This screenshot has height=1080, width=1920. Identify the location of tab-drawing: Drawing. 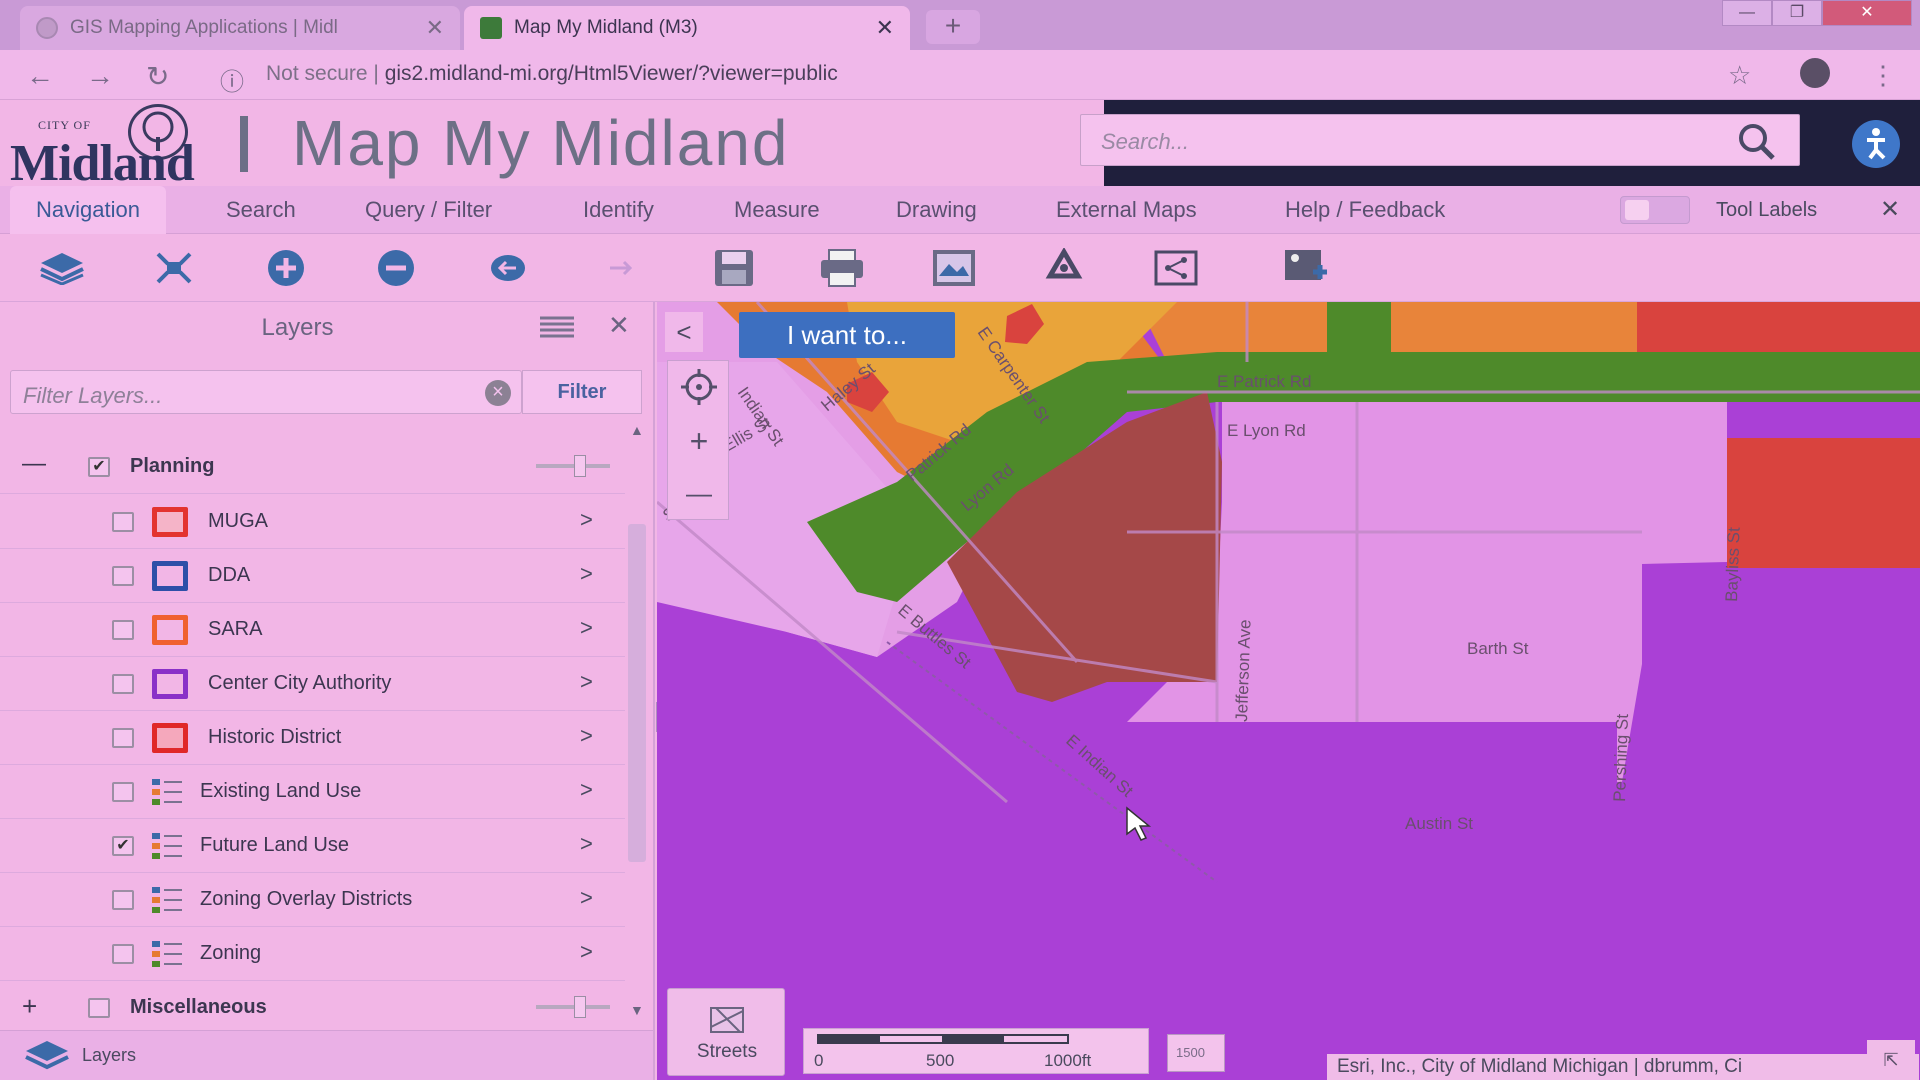
(936, 210).